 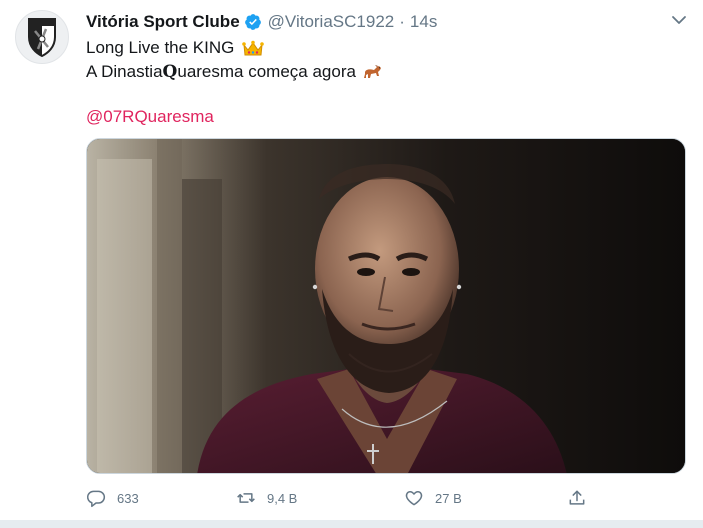 I want to click on timeline-divider, so click(x=351, y=524).